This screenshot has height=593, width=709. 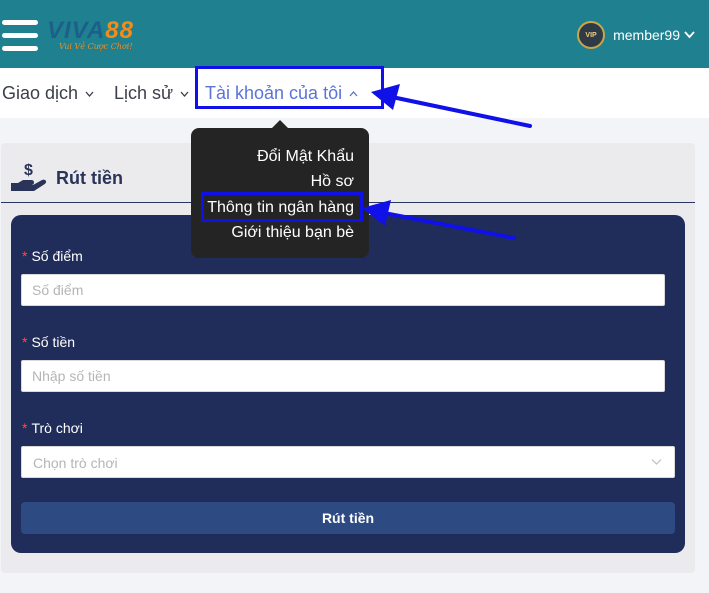 What do you see at coordinates (292, 233) in the screenshot?
I see `menu-item-refer-friends: Giới thiệu bạn bè` at bounding box center [292, 233].